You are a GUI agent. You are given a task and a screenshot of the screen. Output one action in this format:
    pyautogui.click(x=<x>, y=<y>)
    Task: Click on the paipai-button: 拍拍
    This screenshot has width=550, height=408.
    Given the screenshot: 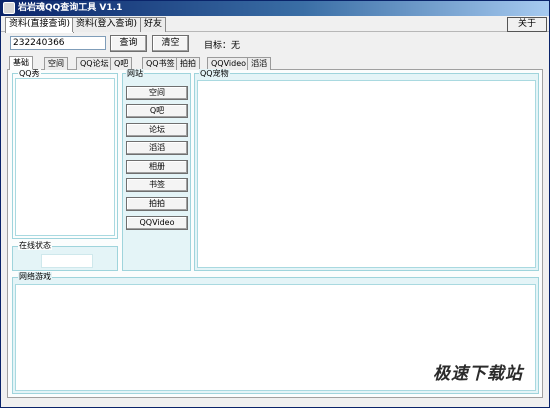 What is the action you would take?
    pyautogui.click(x=157, y=204)
    